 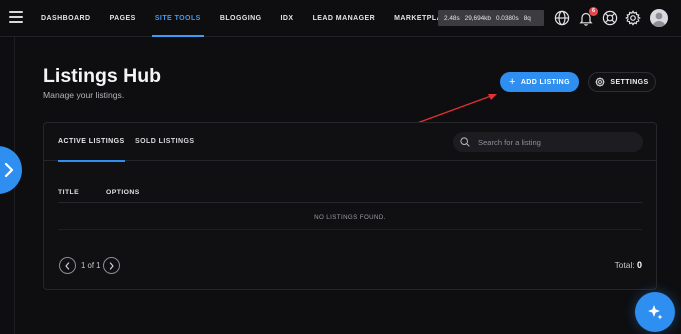 I want to click on hamburger-icon, so click(x=16, y=17).